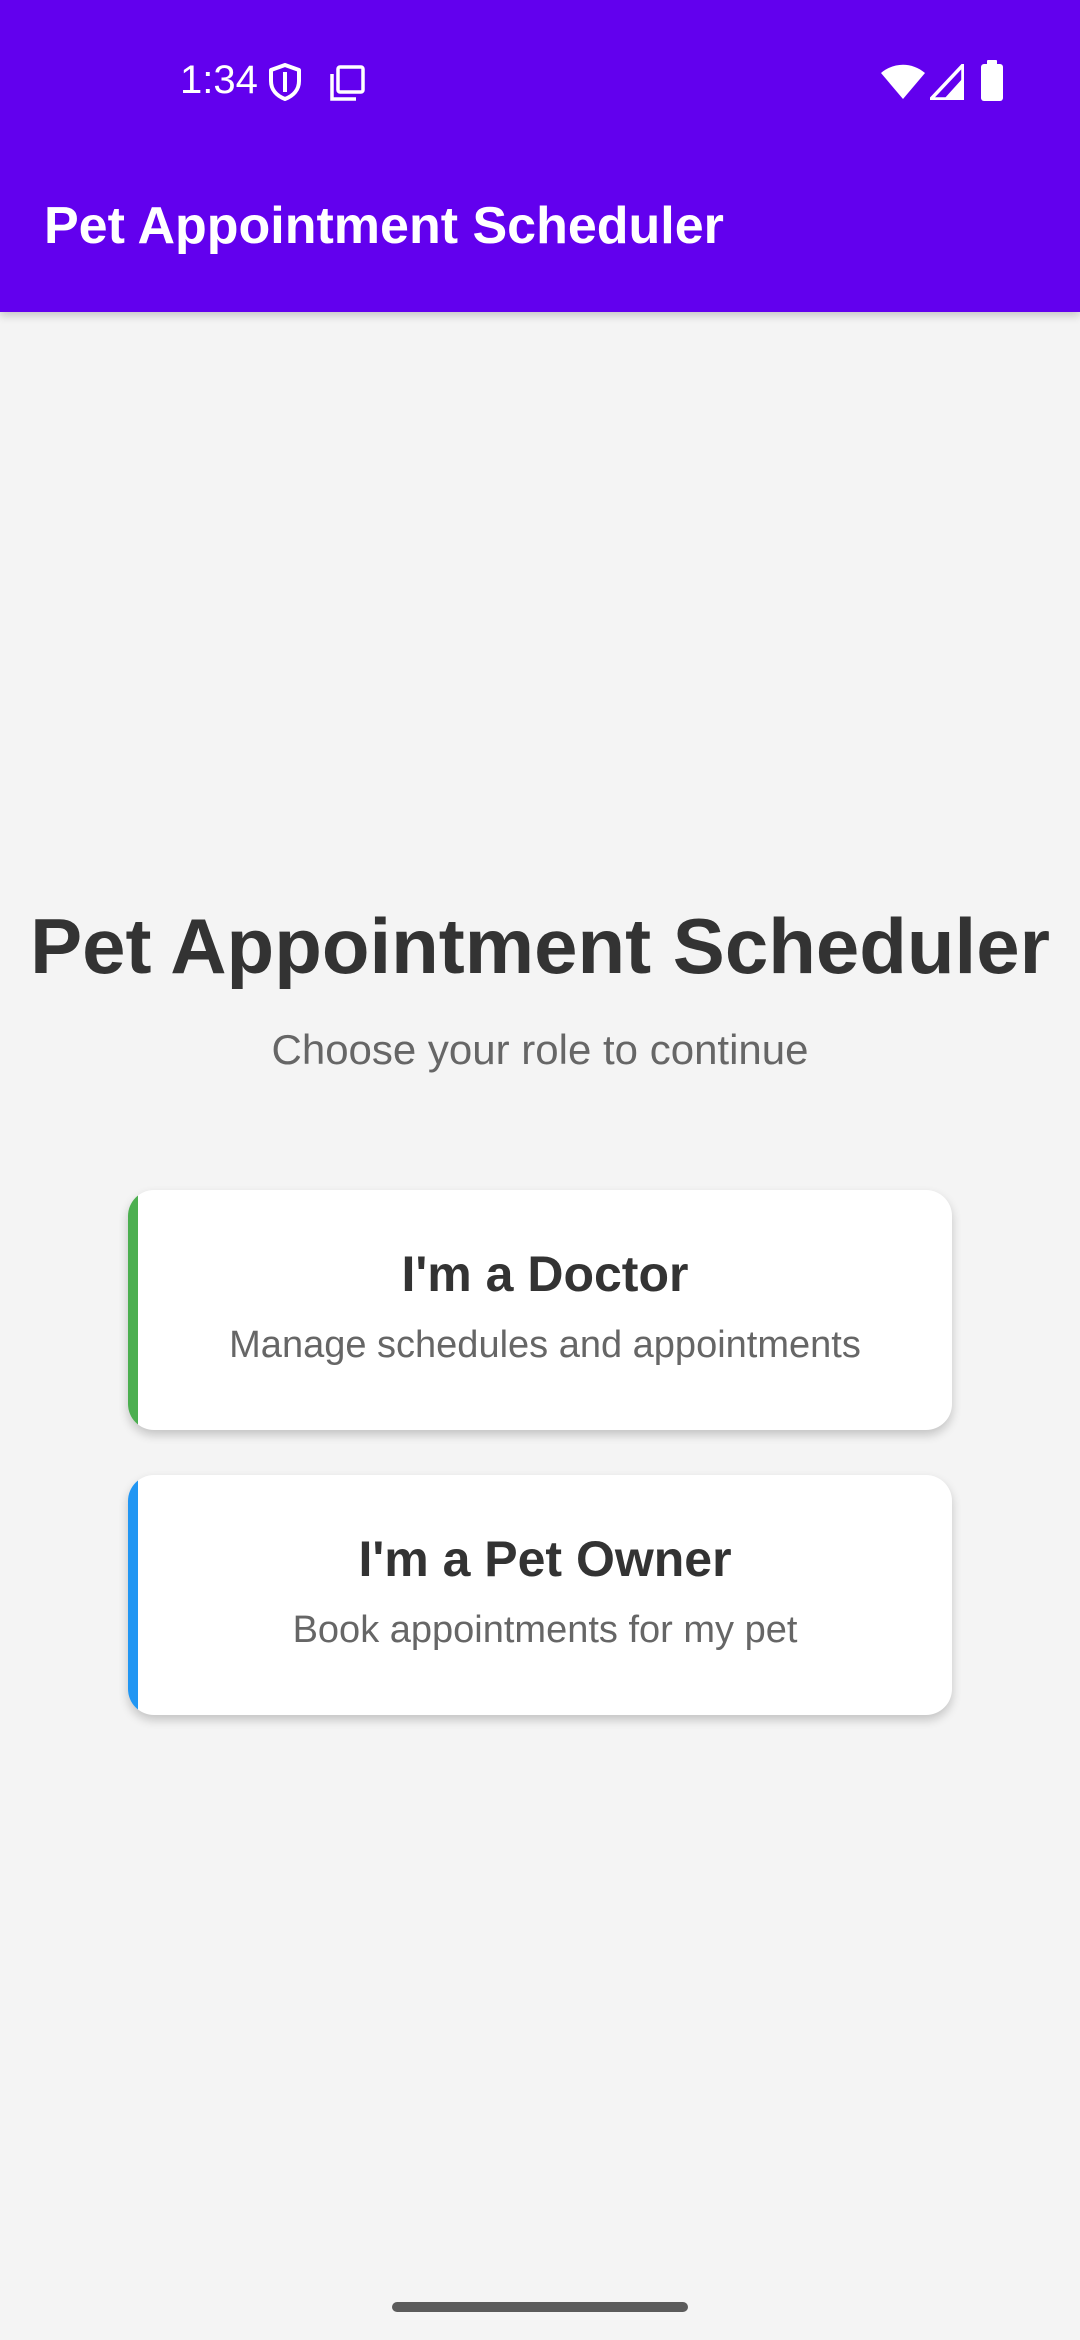 Image resolution: width=1080 pixels, height=2340 pixels. I want to click on doctor-card-description: Manage schedules and appointments, so click(545, 1345).